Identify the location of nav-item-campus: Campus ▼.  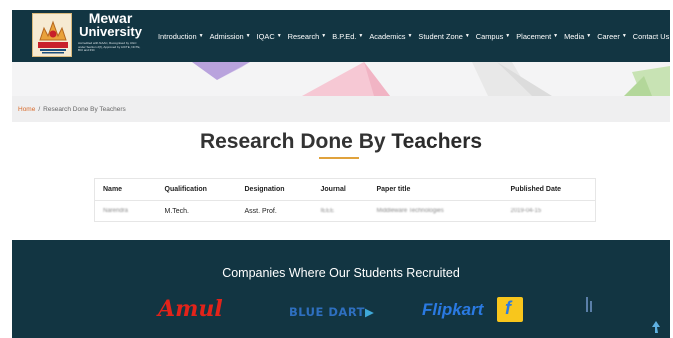
(493, 36).